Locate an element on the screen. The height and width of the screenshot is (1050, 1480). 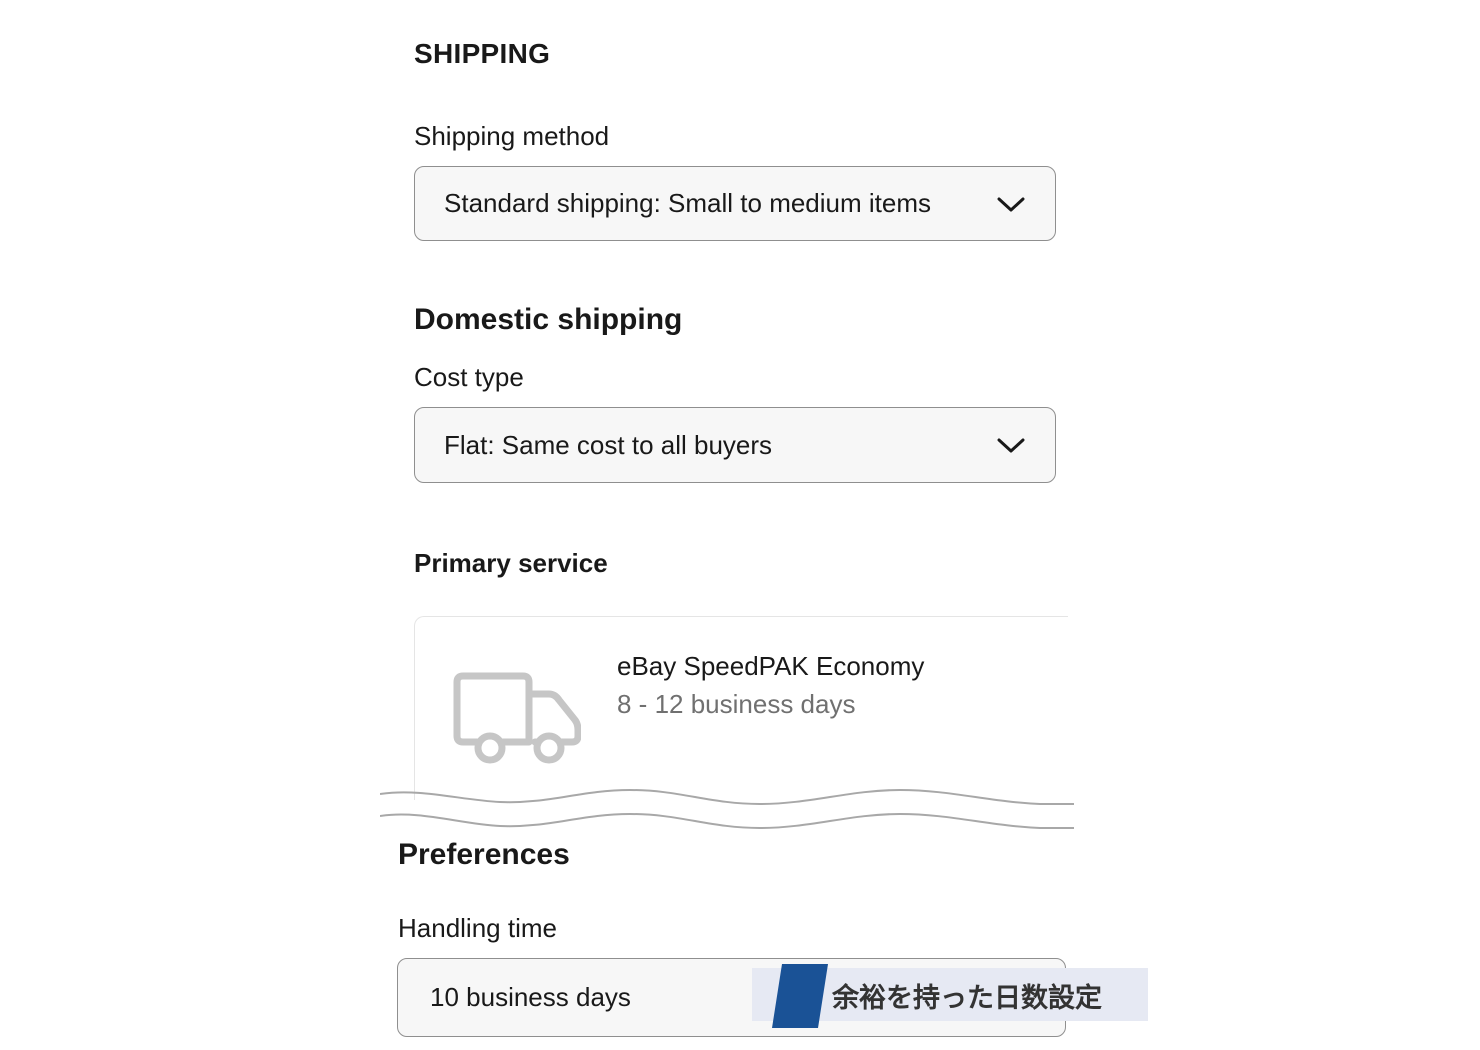
cost-type-value: Flat: Same cost to all buyers is located at coordinates (608, 444).